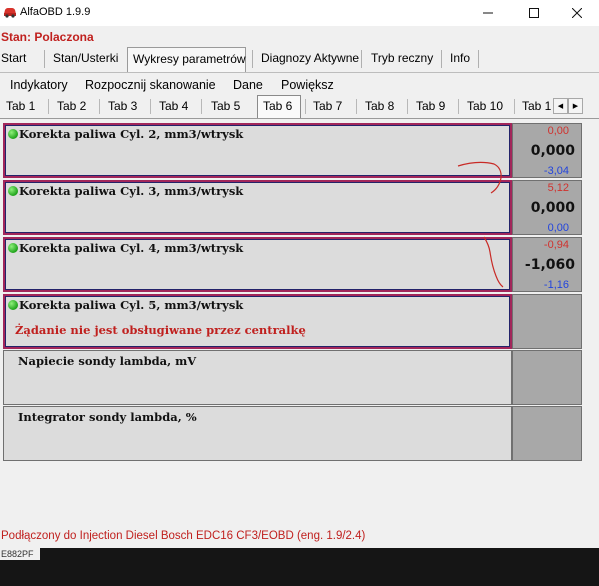 The width and height of the screenshot is (599, 586). What do you see at coordinates (299, 13) in the screenshot?
I see `title-bar: AlfaOBD 1.9.9` at bounding box center [299, 13].